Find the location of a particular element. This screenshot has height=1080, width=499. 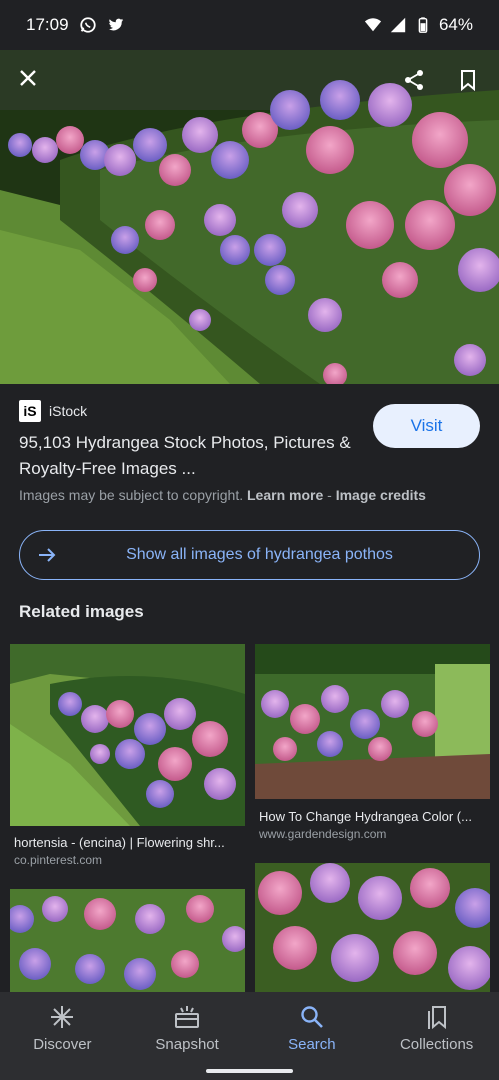

bookmark-icon is located at coordinates (468, 80).